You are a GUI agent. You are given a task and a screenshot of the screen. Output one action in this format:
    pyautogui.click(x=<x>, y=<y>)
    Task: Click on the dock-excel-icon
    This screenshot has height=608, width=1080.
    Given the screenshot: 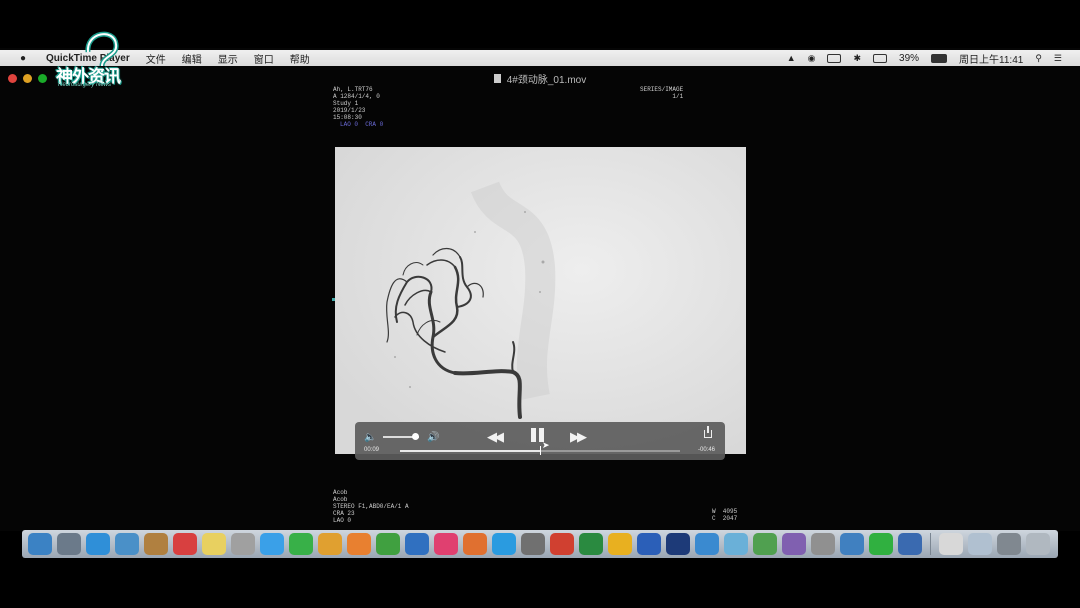 What is the action you would take?
    pyautogui.click(x=591, y=544)
    